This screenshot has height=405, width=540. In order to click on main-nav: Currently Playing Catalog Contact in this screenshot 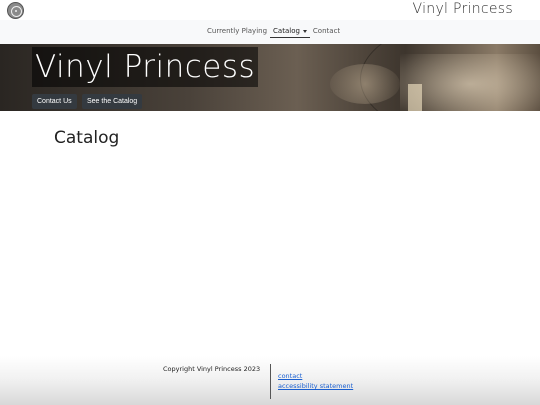, I will do `click(270, 32)`.